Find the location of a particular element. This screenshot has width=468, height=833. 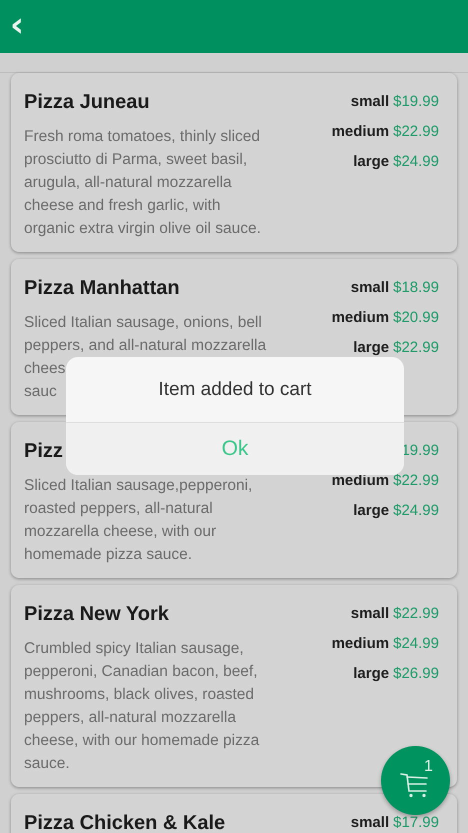

description-line: cheese and fresh garlic, with is located at coordinates (122, 206).